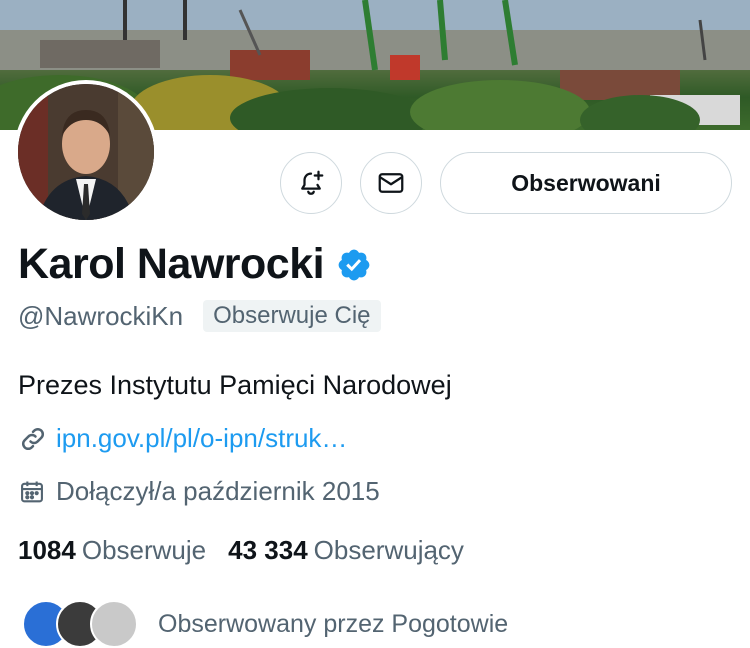  Describe the element at coordinates (586, 183) in the screenshot. I see `following-button: Obserwowani` at that location.